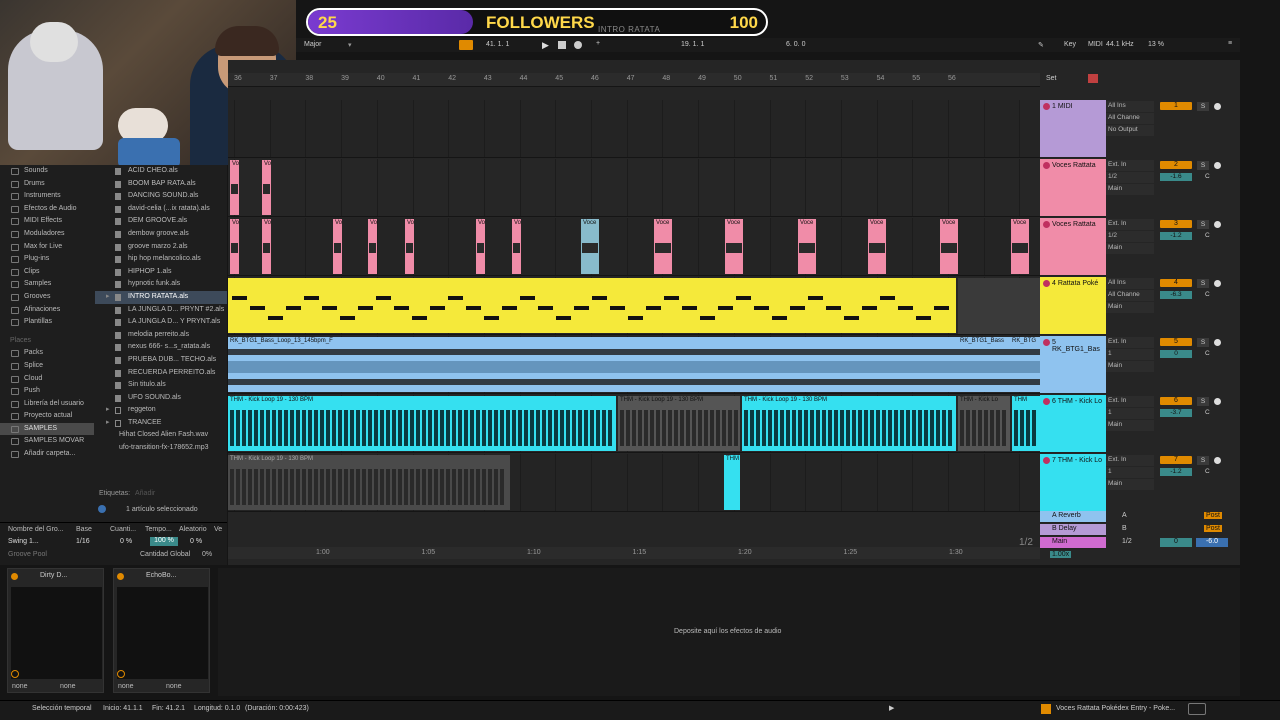 Image resolution: width=1280 pixels, height=720 pixels. What do you see at coordinates (1176, 283) in the screenshot?
I see `track-number: 4` at bounding box center [1176, 283].